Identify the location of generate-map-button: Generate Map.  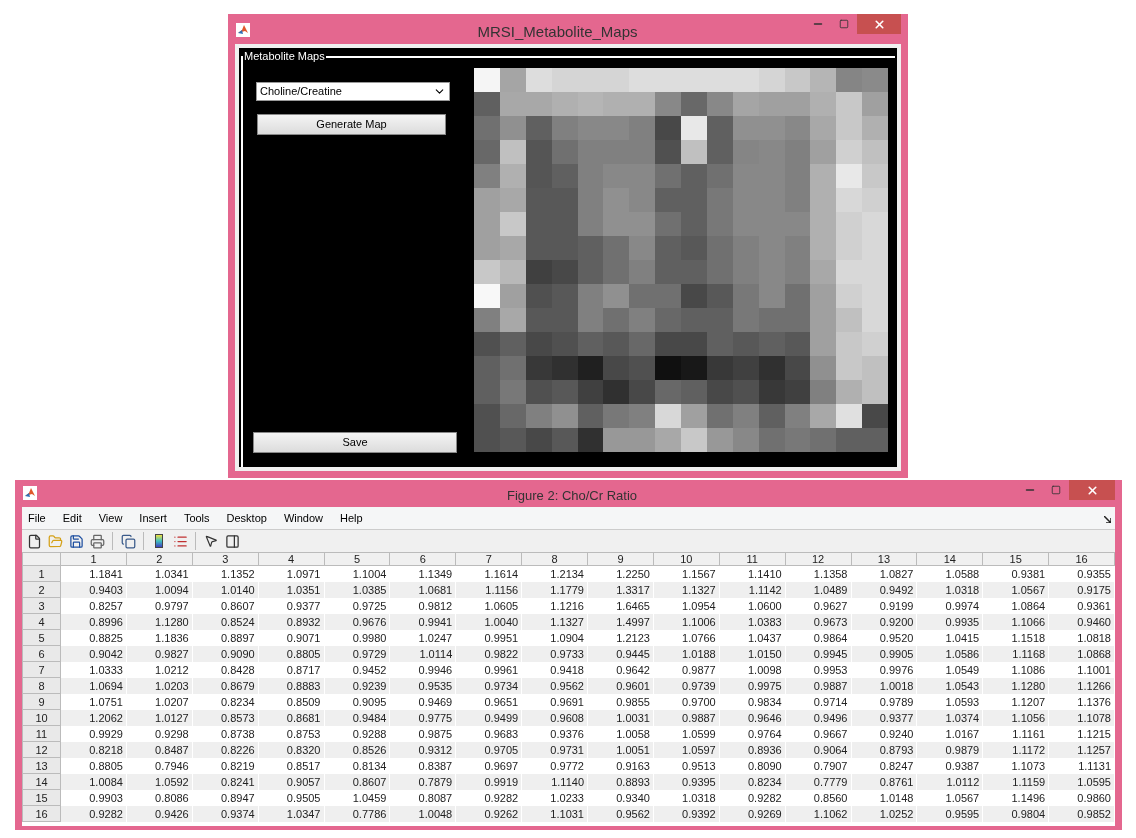
(351, 124).